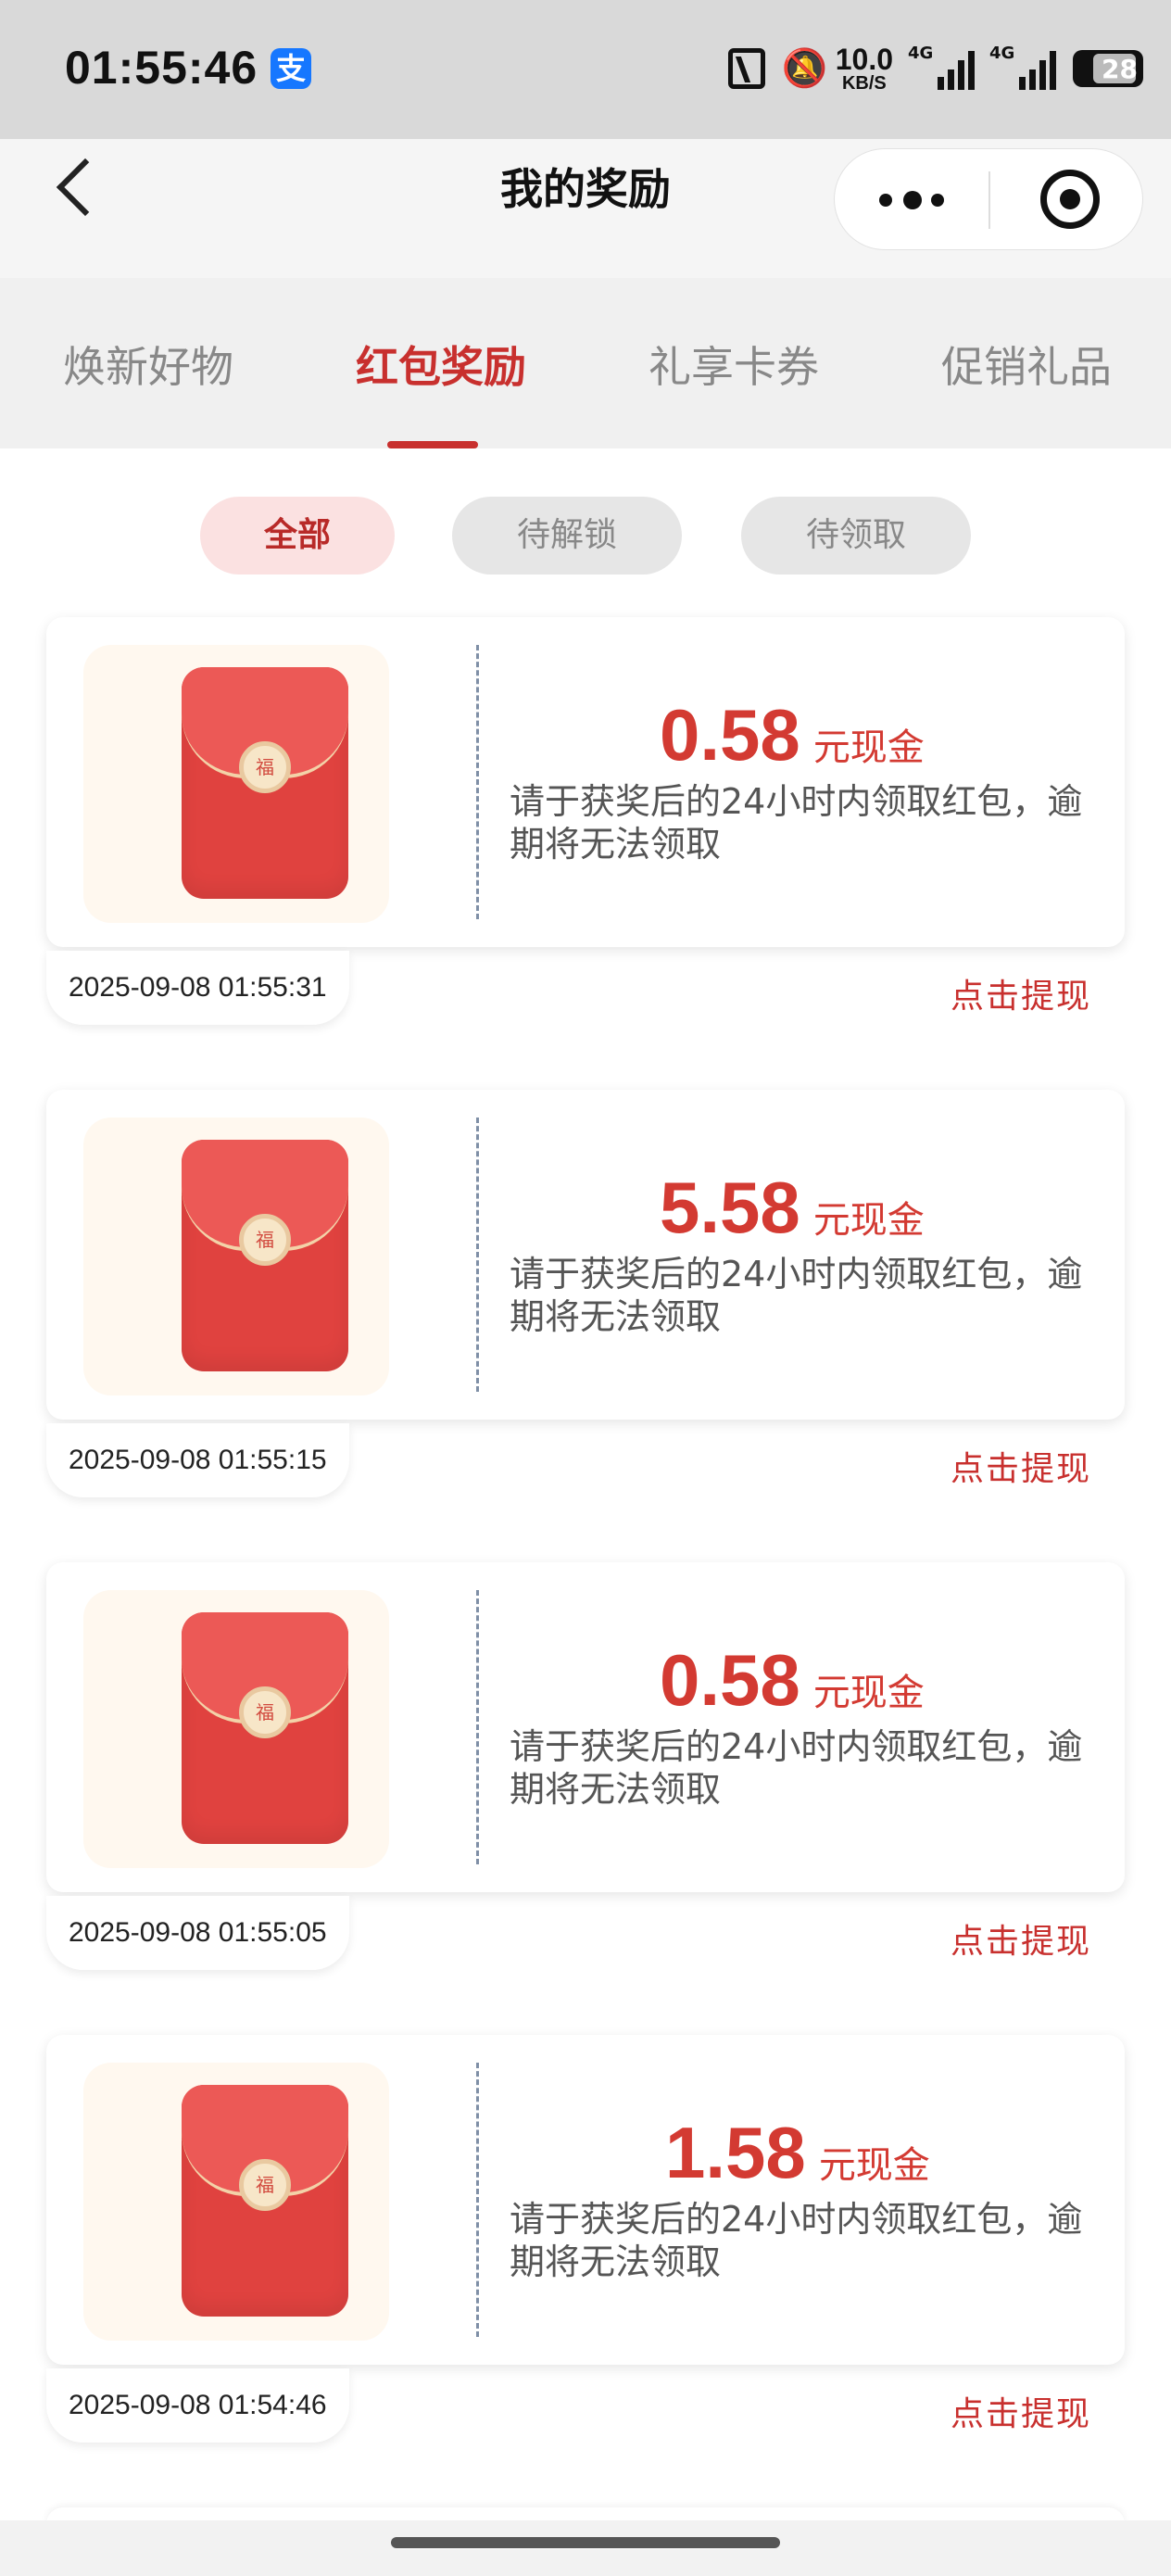 The width and height of the screenshot is (1171, 2576). What do you see at coordinates (441, 364) in the screenshot?
I see `tab-red-packet-rewards: 红包奖励` at bounding box center [441, 364].